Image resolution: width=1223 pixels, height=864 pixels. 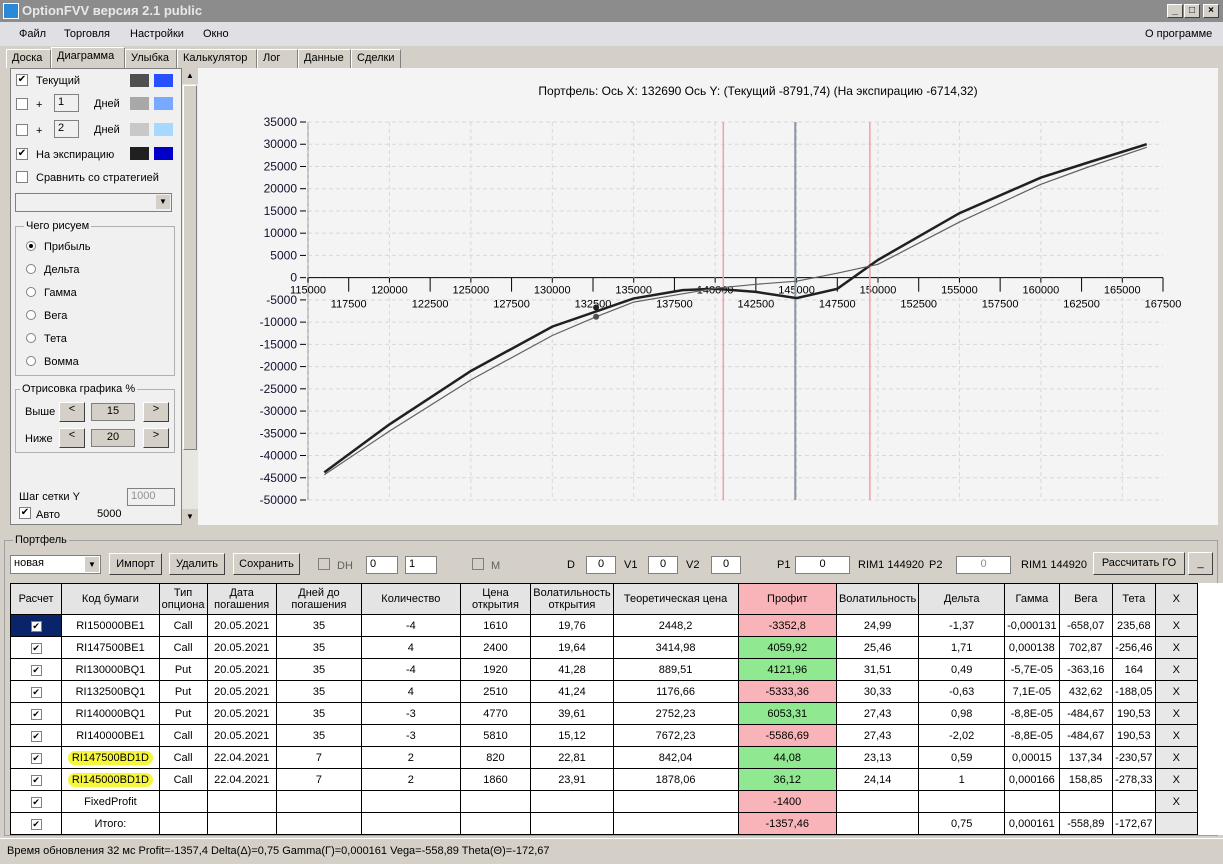 I want to click on column-header: X, so click(x=1176, y=599).